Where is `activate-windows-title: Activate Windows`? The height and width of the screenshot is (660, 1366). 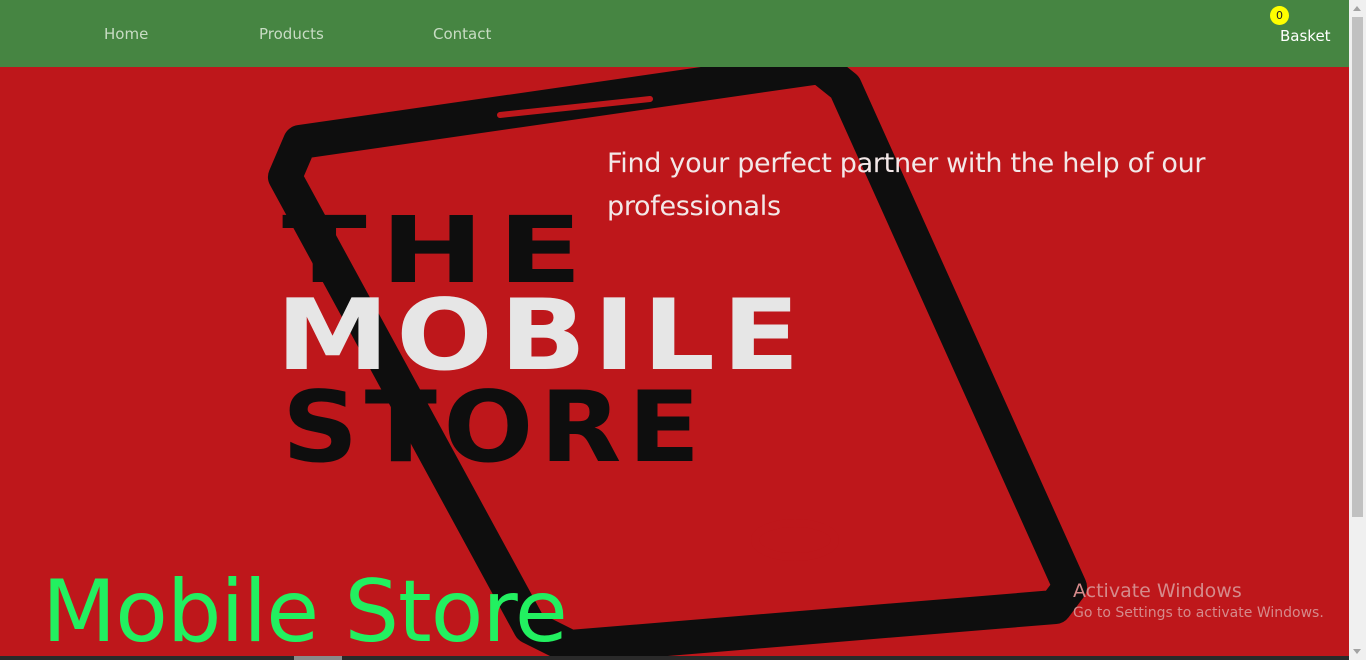 activate-windows-title: Activate Windows is located at coordinates (1157, 591).